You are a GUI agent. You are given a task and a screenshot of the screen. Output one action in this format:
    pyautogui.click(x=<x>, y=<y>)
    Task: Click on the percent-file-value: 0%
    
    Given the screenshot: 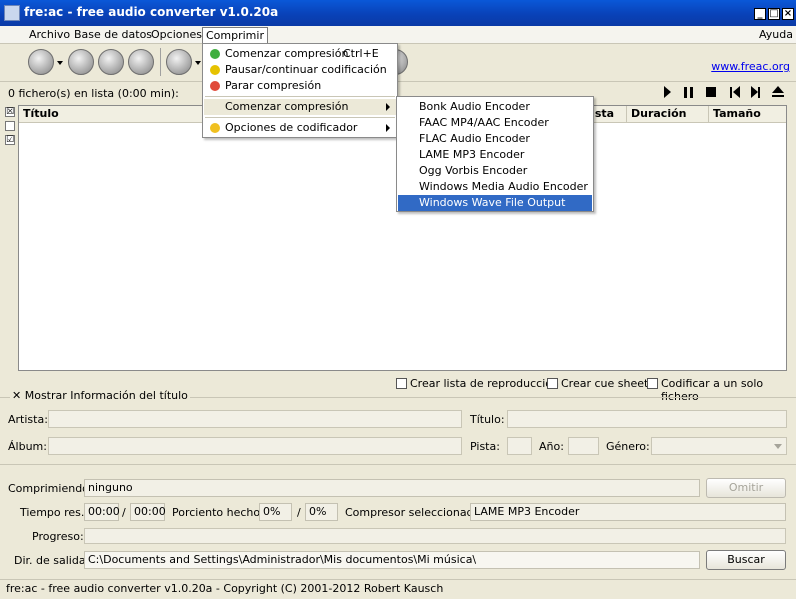 What is the action you would take?
    pyautogui.click(x=275, y=512)
    